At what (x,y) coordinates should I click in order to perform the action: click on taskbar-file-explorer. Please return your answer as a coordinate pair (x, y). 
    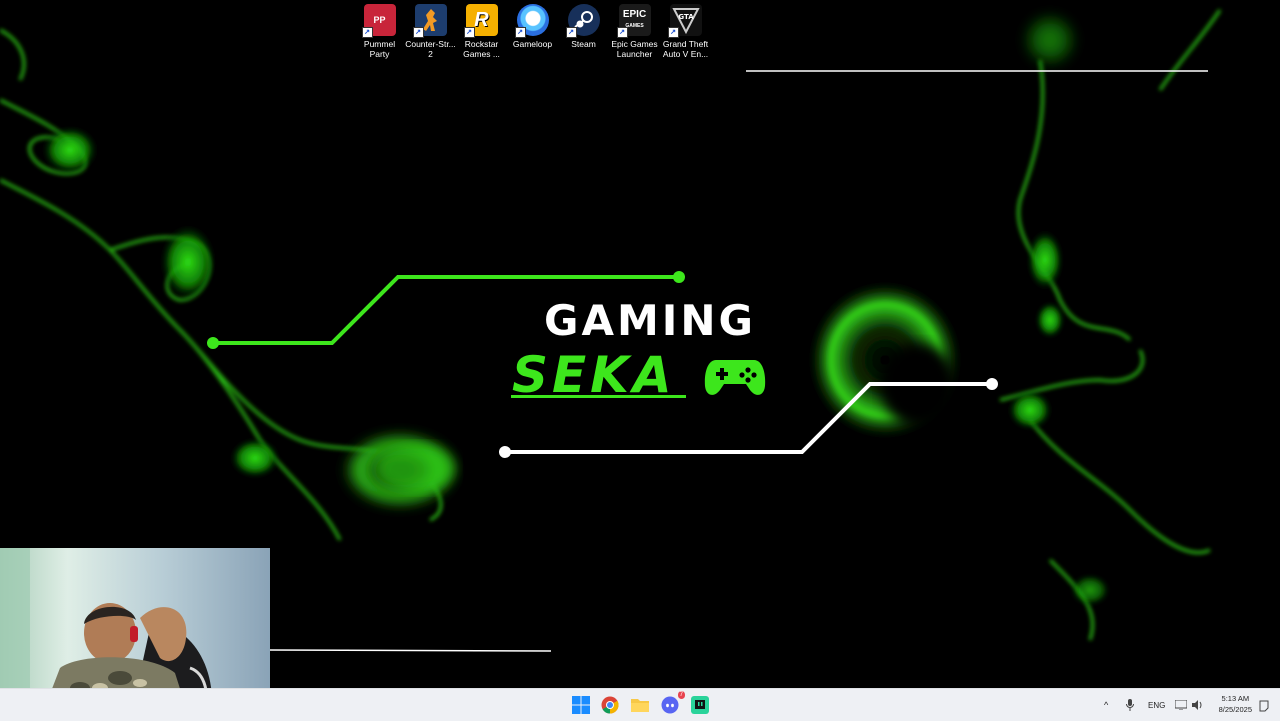
    Looking at the image, I should click on (640, 705).